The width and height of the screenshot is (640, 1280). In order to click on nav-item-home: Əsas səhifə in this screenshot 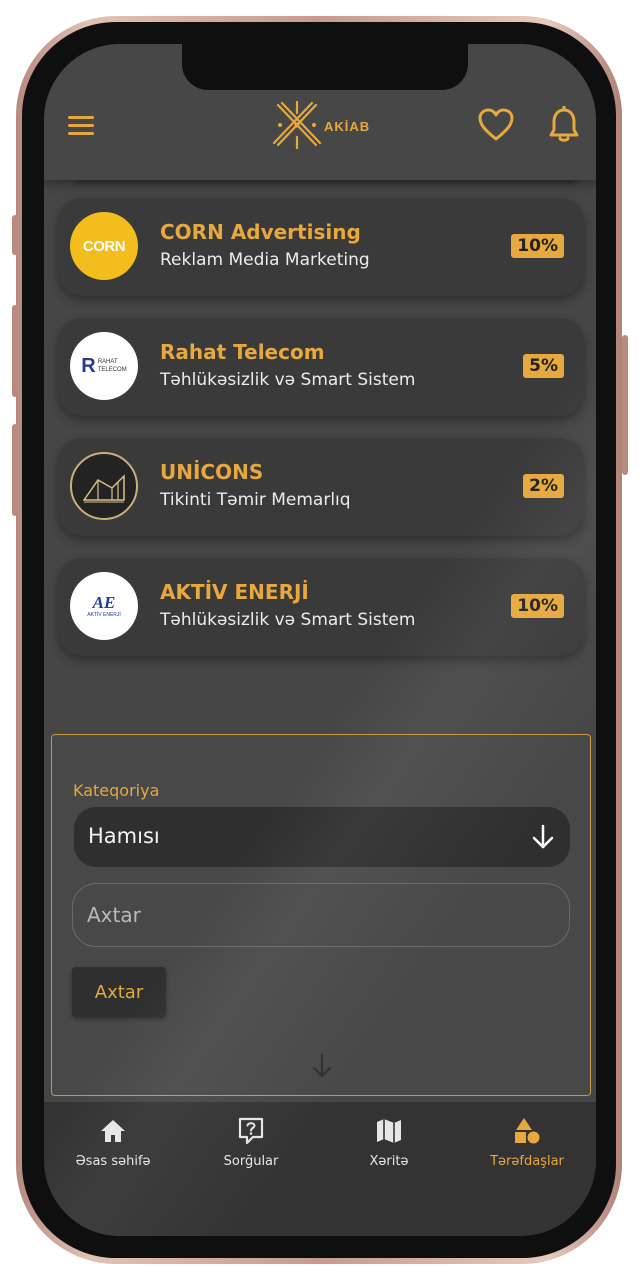, I will do `click(113, 1146)`.